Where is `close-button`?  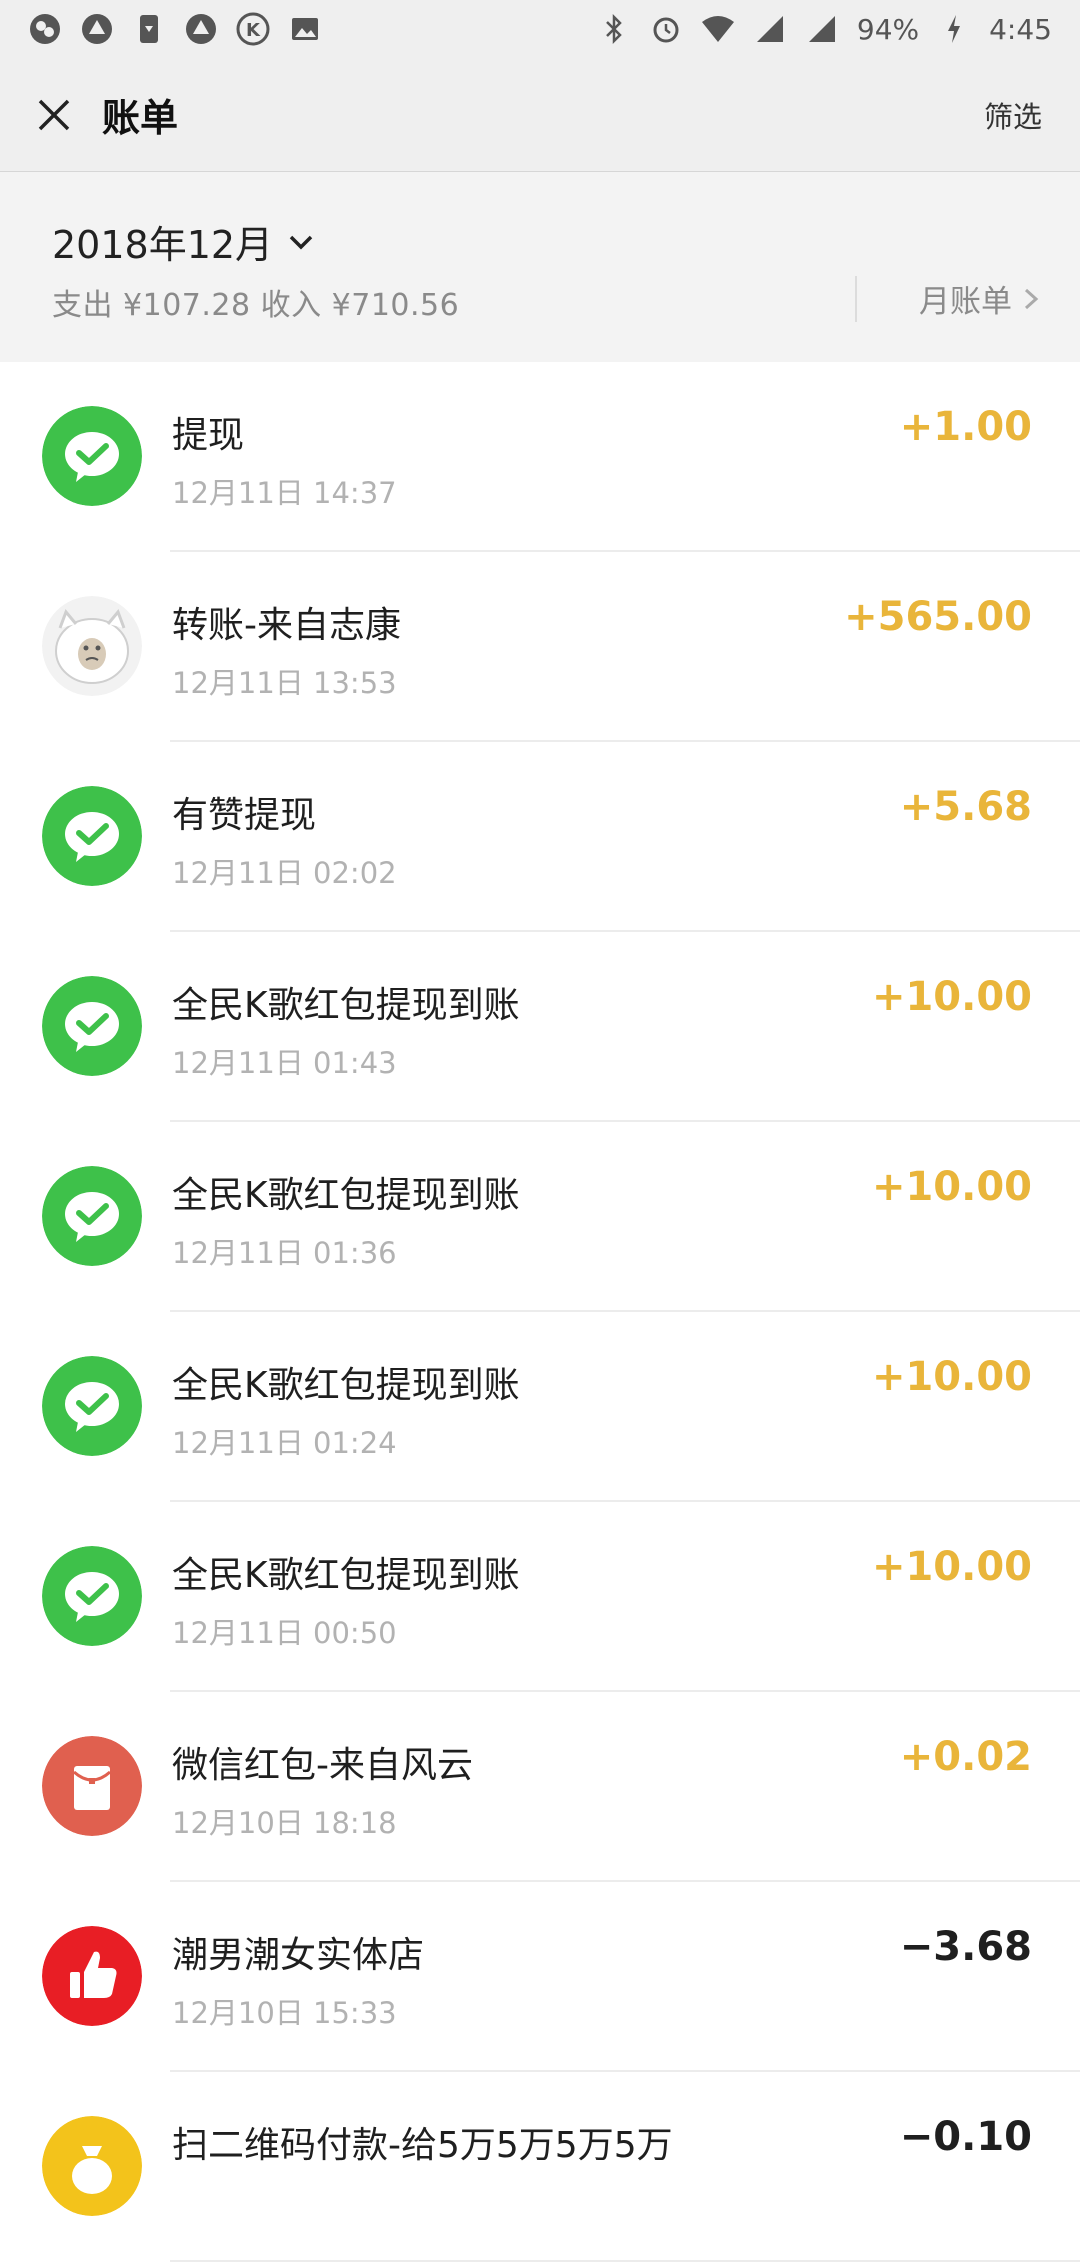 close-button is located at coordinates (54, 115).